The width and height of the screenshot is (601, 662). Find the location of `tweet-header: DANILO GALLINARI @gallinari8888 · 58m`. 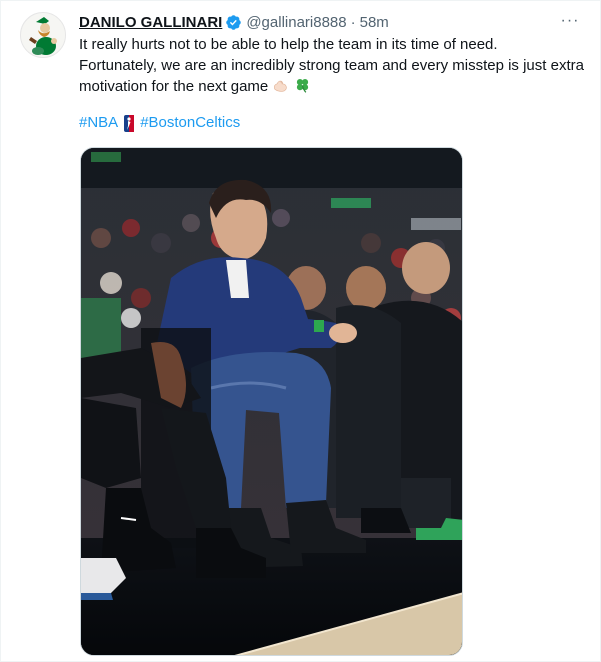

tweet-header: DANILO GALLINARI @gallinari8888 · 58m is located at coordinates (329, 22).